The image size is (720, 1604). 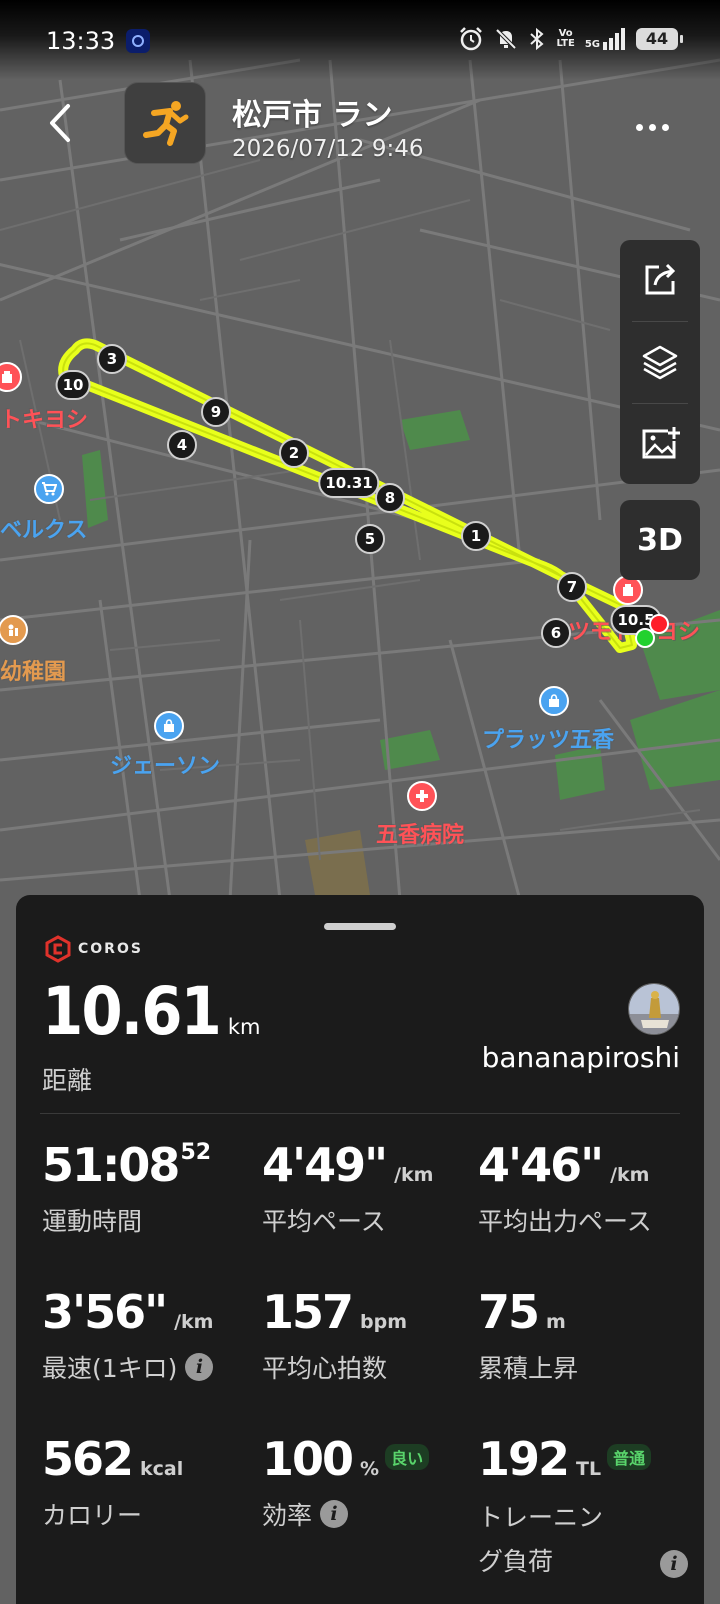 What do you see at coordinates (182, 445) in the screenshot?
I see `km-marker: 4` at bounding box center [182, 445].